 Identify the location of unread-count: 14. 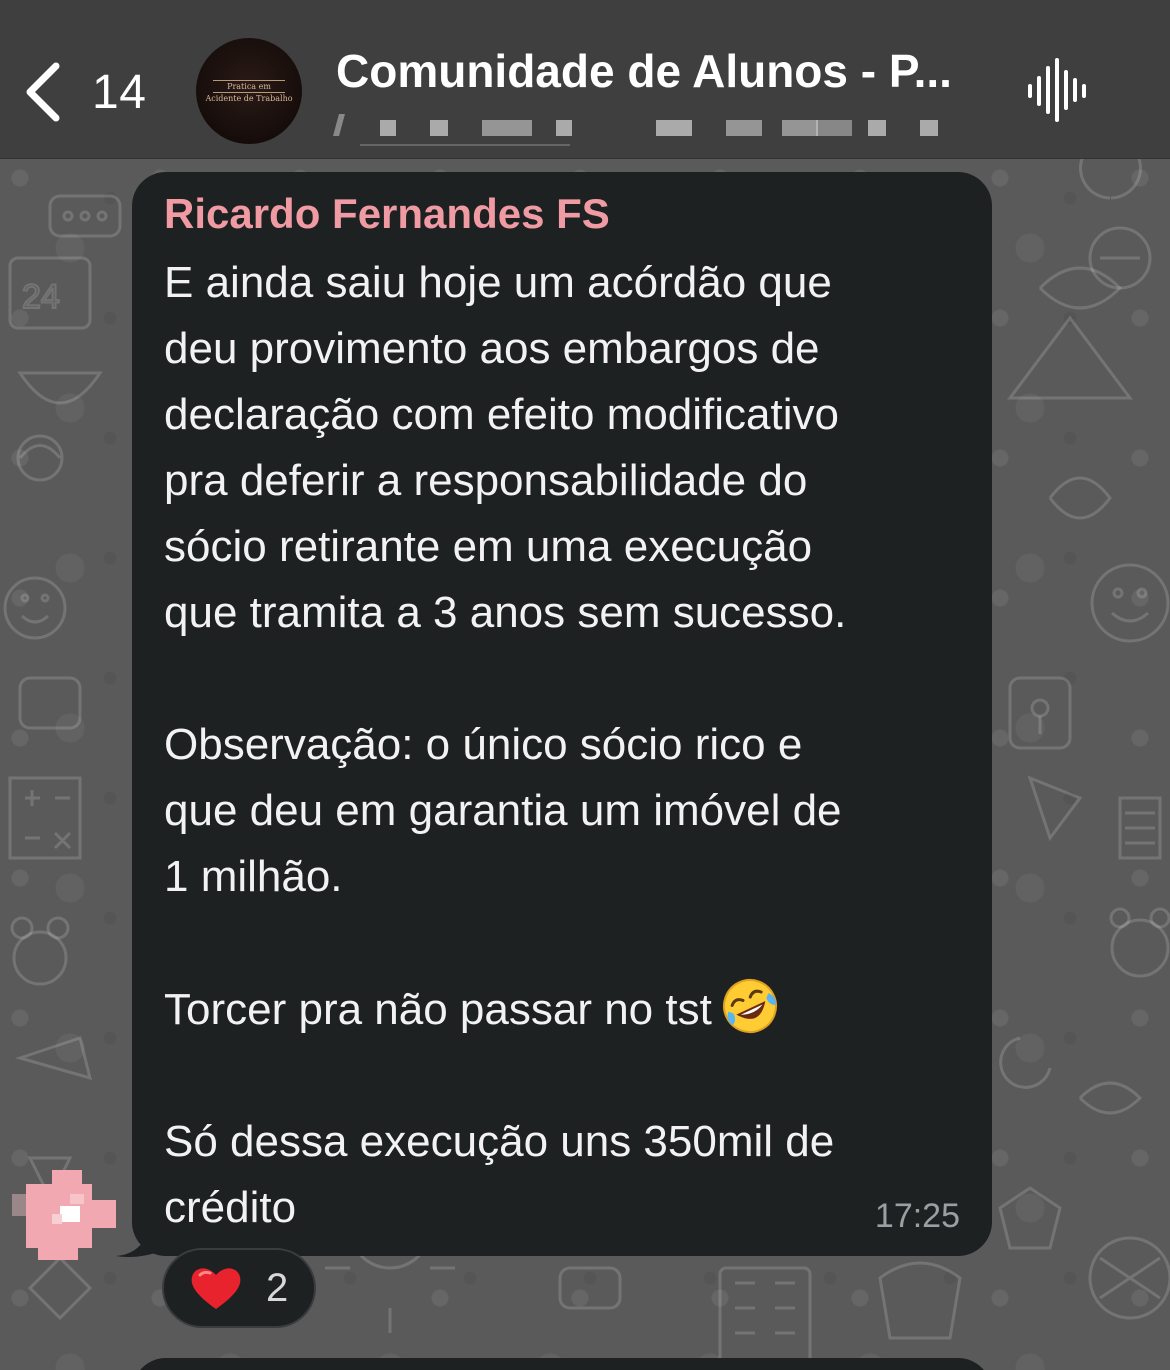
(119, 92).